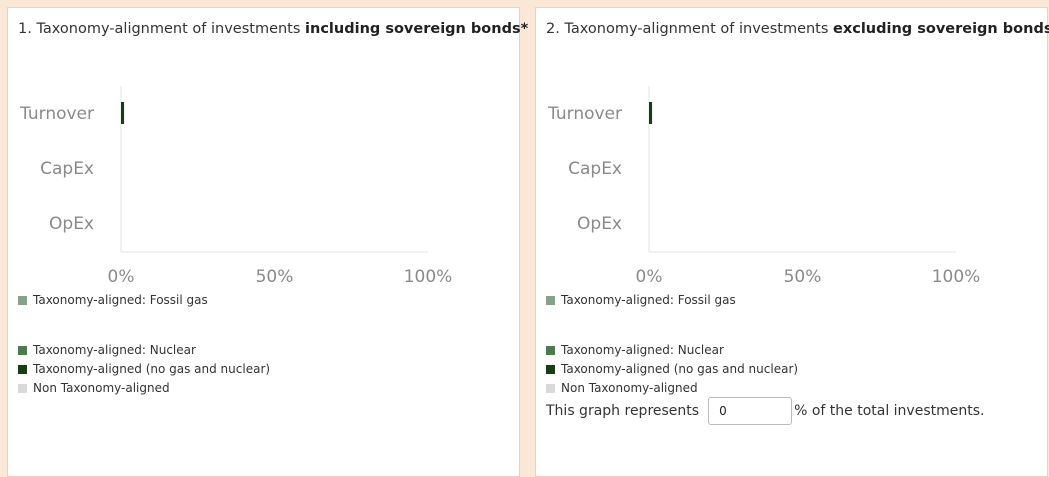 The height and width of the screenshot is (477, 1049). I want to click on panel-title-bold: excluding sovereign bonds*, so click(941, 29).